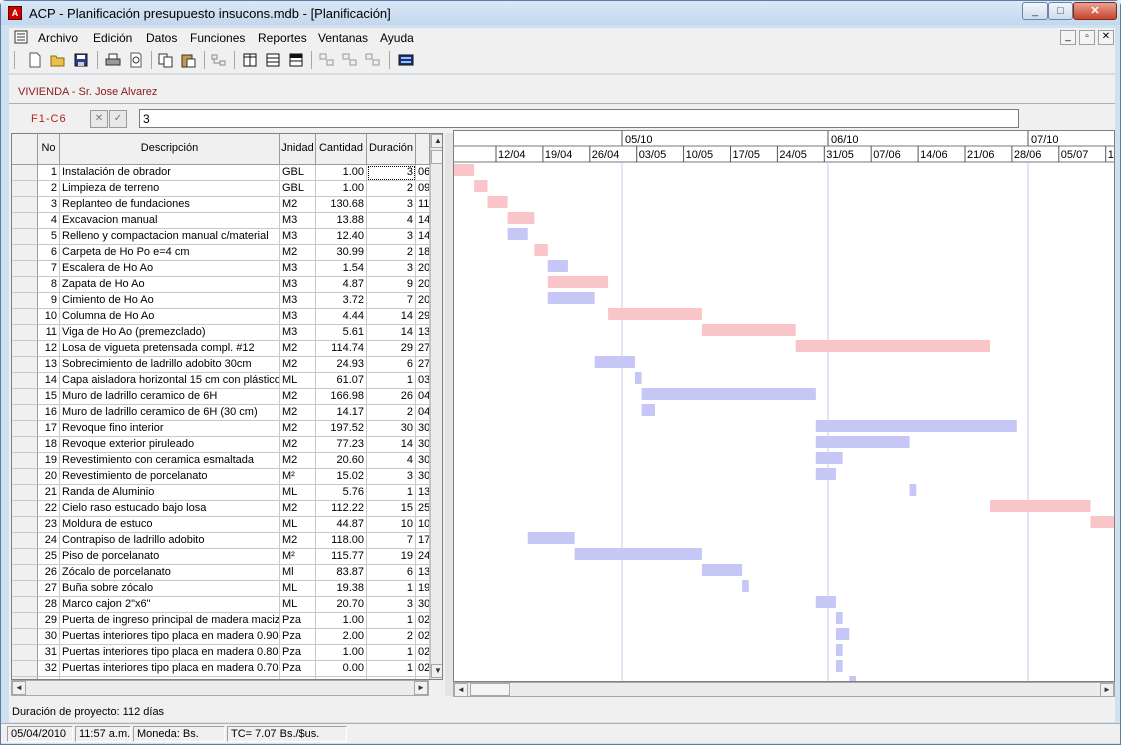  Describe the element at coordinates (1106, 37) in the screenshot. I see `mdi-close-button: ✕` at that location.